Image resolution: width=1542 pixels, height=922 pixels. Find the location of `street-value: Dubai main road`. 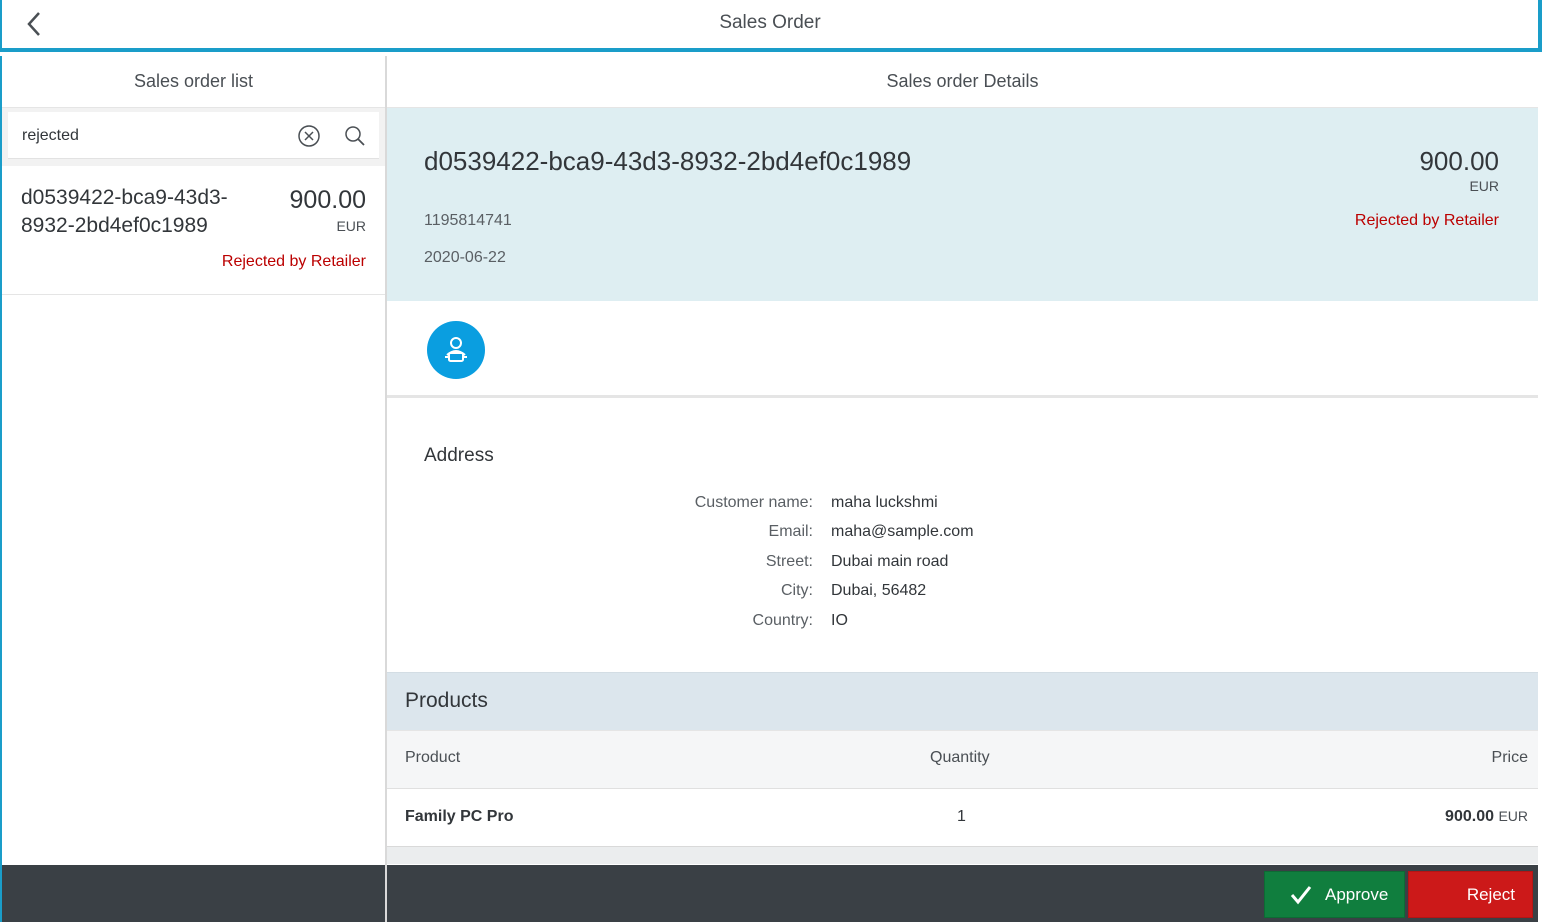

street-value: Dubai main road is located at coordinates (890, 561).